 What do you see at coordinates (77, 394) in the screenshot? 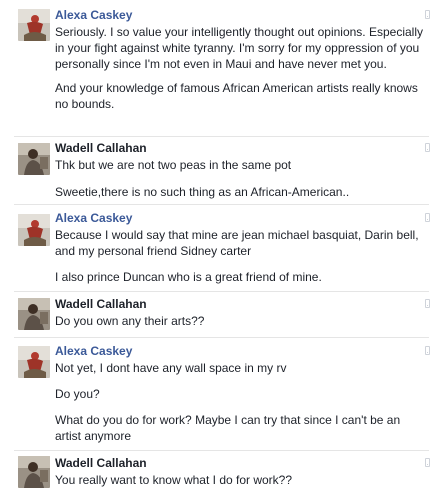
I see `message-text: Do you?` at bounding box center [77, 394].